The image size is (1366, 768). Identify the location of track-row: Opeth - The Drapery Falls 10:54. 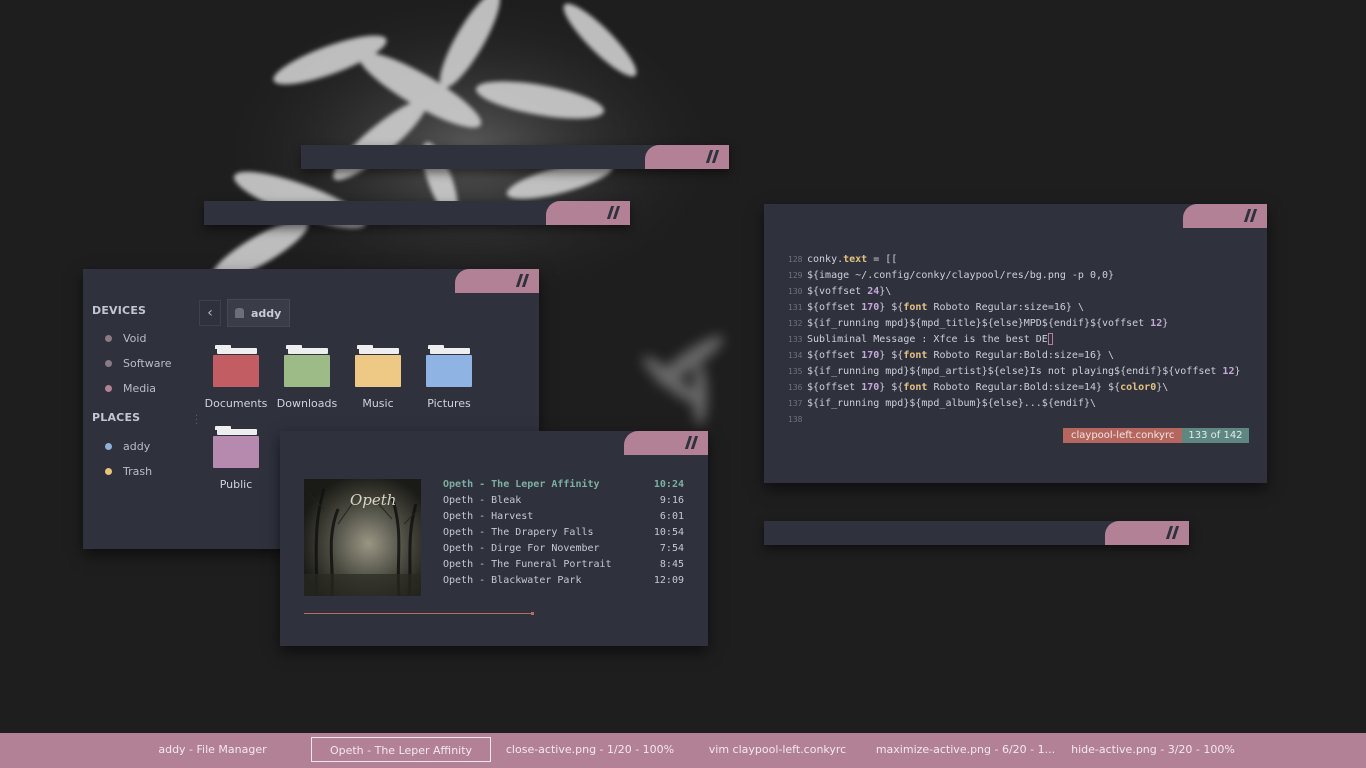
(563, 535).